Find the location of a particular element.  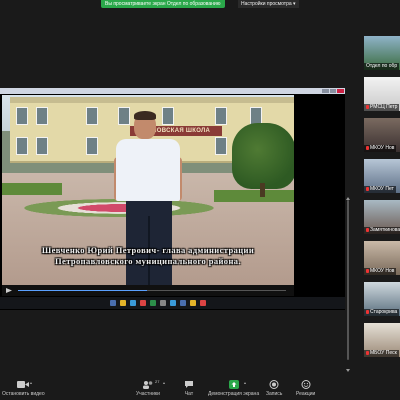

gallery-scrollbar is located at coordinates (348, 220).